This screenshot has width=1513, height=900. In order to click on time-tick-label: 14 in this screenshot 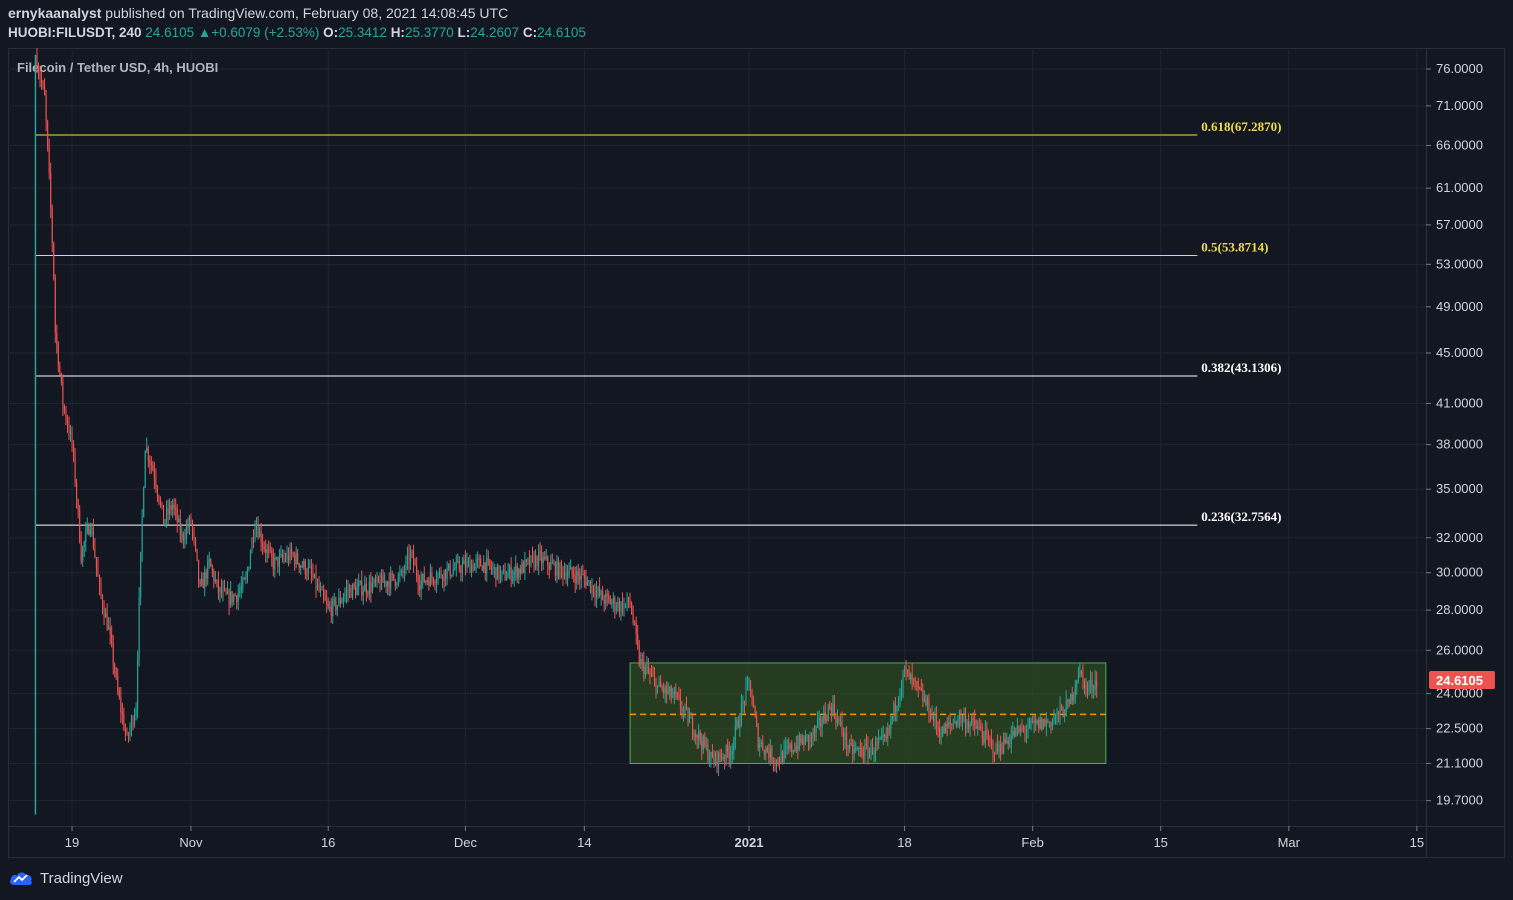, I will do `click(584, 842)`.